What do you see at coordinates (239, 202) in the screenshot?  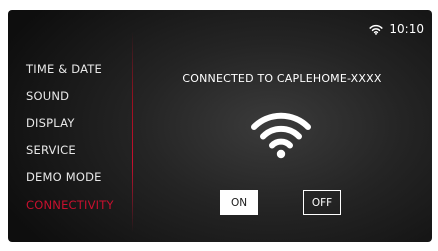 I see `on-button: ON` at bounding box center [239, 202].